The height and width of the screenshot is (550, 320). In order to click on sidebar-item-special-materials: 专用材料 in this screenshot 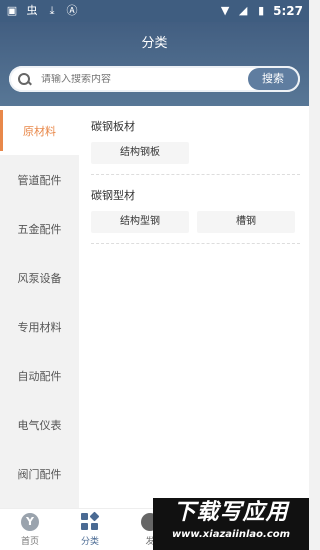, I will do `click(39, 326)`.